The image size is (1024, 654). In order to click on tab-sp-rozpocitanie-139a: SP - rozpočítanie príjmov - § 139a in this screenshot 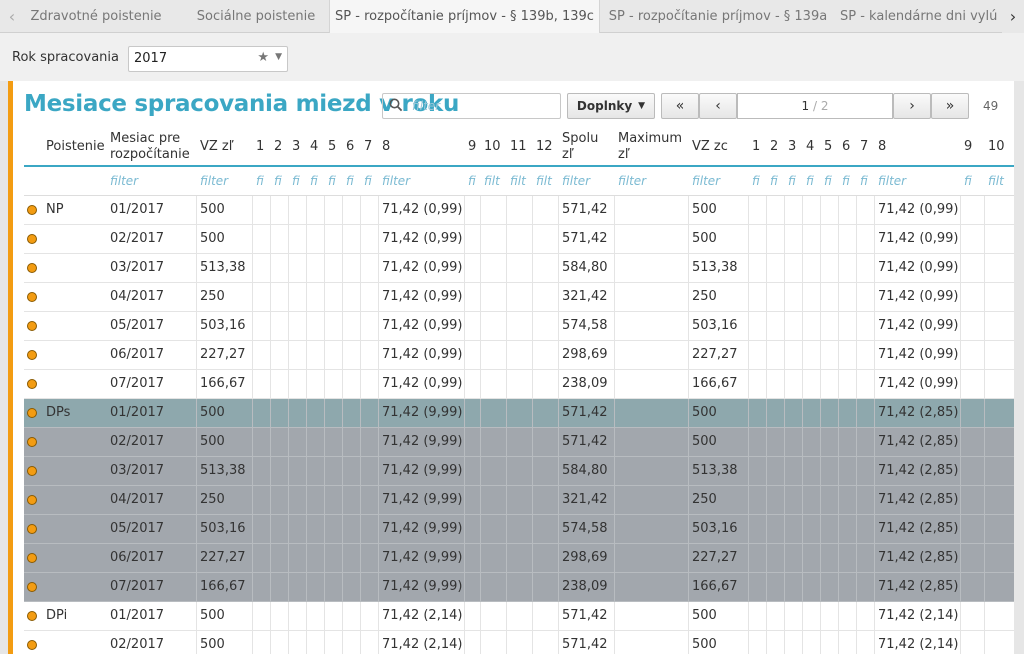, I will do `click(718, 16)`.